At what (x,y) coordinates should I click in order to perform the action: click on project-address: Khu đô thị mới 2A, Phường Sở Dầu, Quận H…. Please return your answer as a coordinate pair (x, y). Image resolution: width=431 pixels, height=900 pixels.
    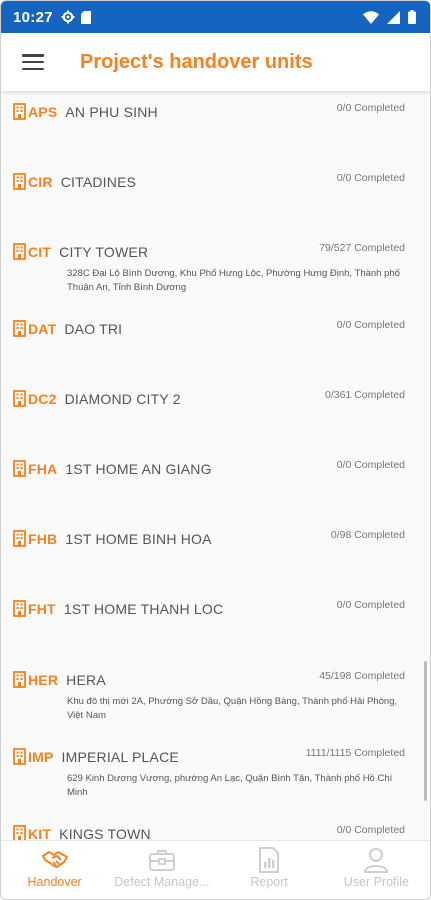
    Looking at the image, I should click on (232, 708).